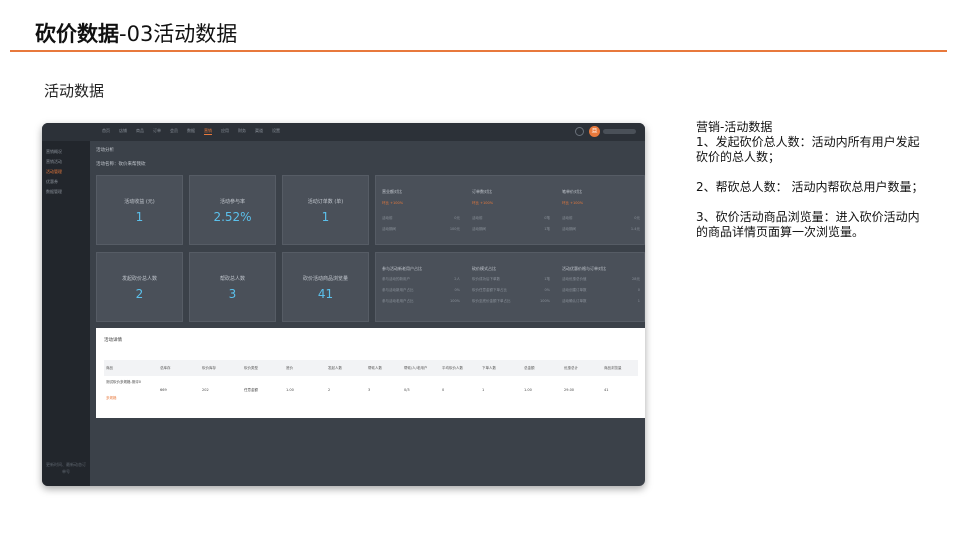 This screenshot has height=540, width=960. What do you see at coordinates (420, 210) in the screenshot?
I see `comparison-revenue: 营业额对比 环比 +100% 活动前 0元 活动期间 100元` at bounding box center [420, 210].